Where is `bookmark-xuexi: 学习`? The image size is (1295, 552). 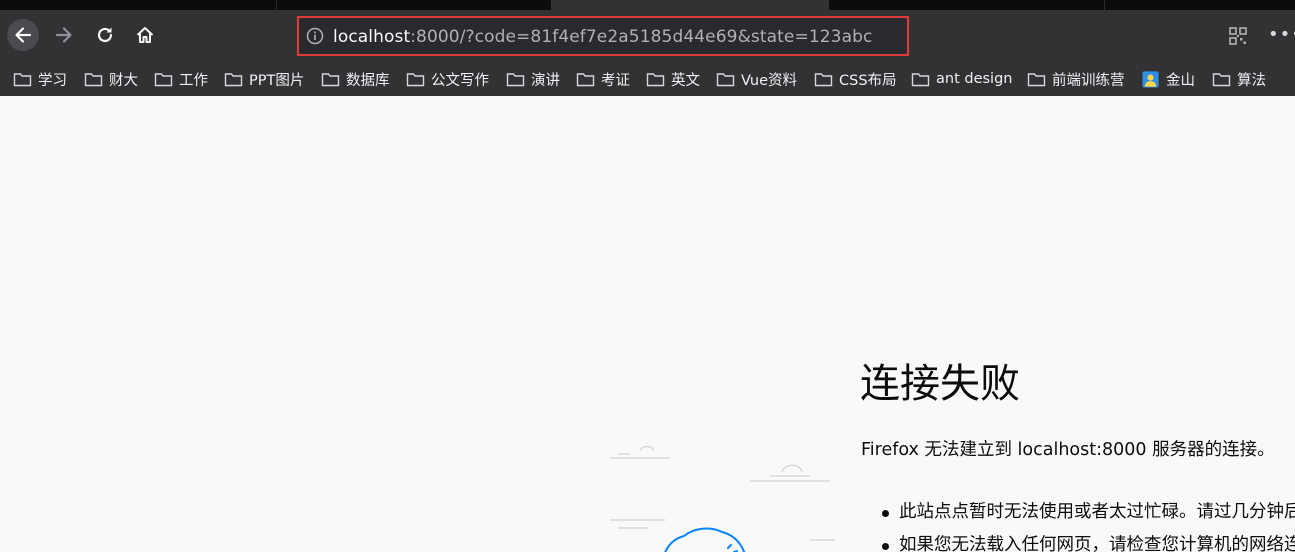
bookmark-xuexi: 学习 is located at coordinates (40, 79).